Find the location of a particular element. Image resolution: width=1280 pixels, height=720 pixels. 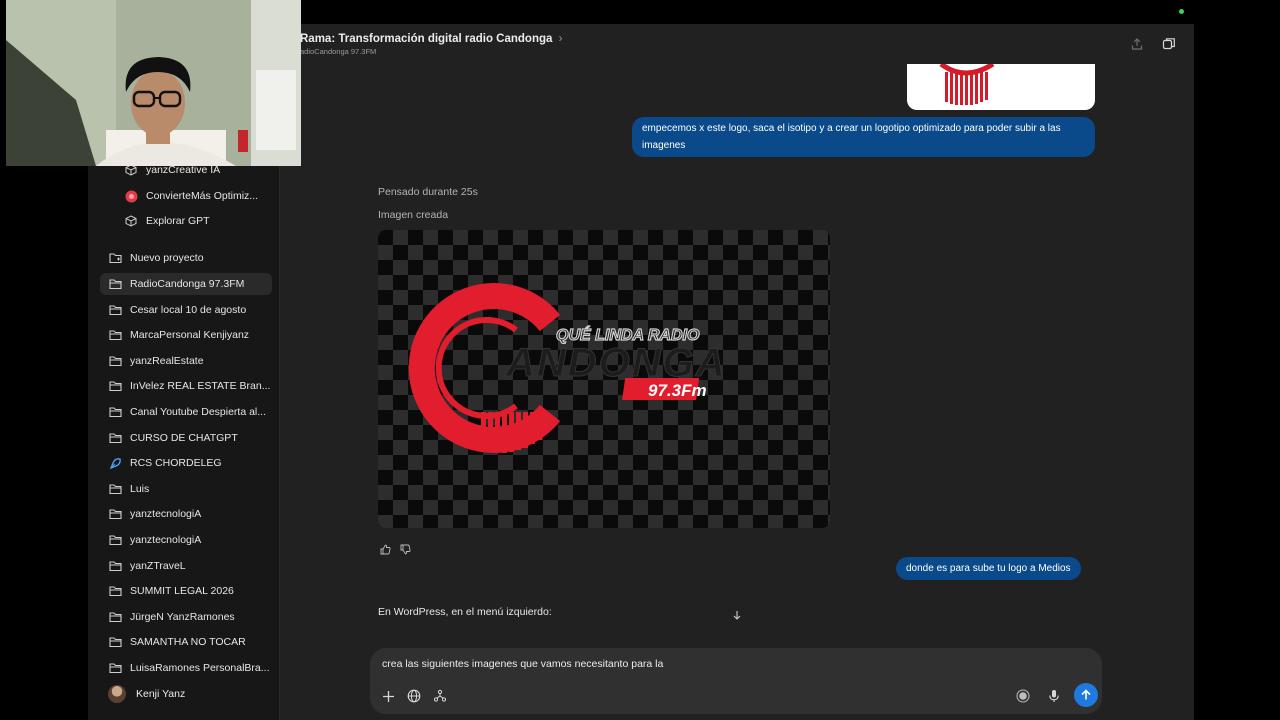

sidebar-project-label: Cesar local 10 de agosto is located at coordinates (188, 310).